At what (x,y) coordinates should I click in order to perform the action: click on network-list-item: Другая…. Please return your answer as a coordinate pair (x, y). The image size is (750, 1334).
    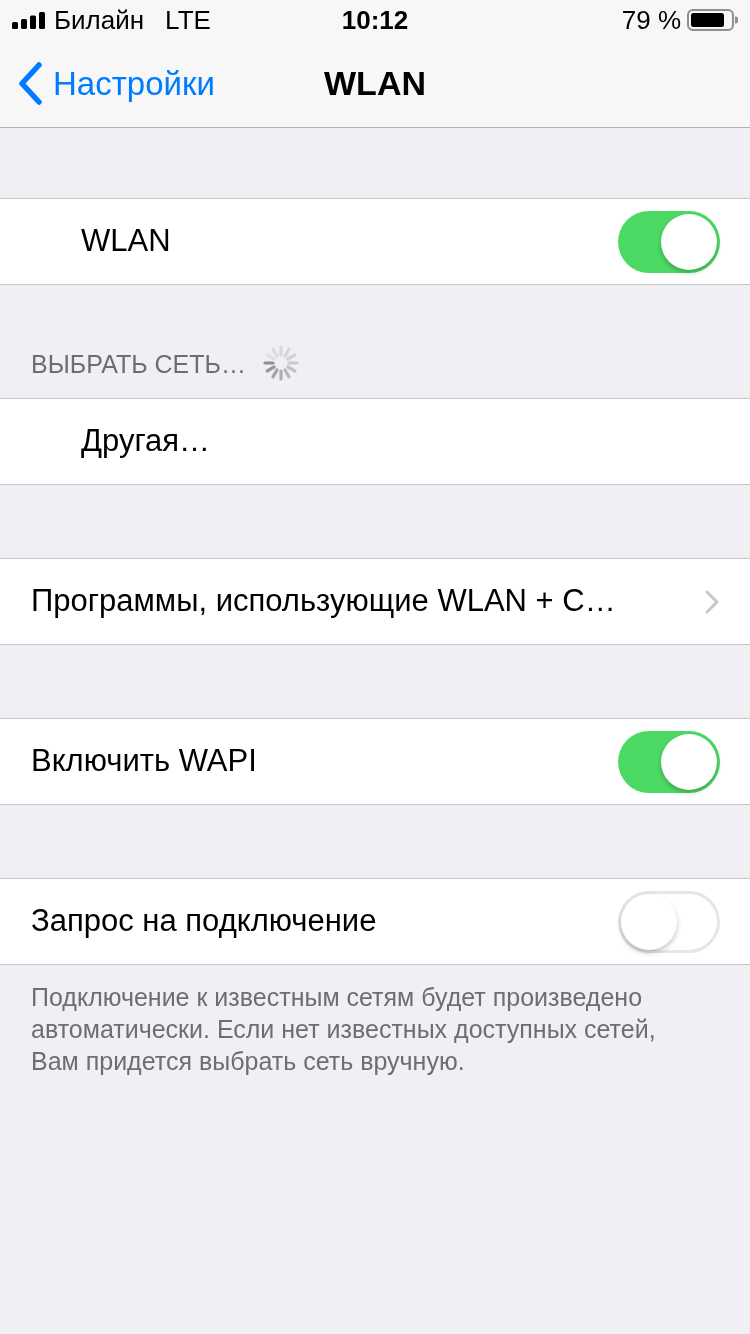
    Looking at the image, I should click on (375, 441).